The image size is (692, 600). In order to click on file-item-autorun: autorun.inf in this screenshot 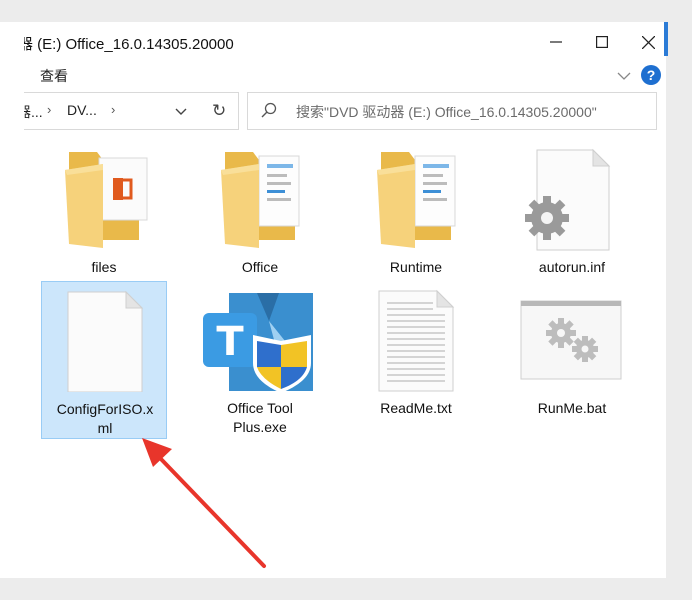, I will do `click(572, 215)`.